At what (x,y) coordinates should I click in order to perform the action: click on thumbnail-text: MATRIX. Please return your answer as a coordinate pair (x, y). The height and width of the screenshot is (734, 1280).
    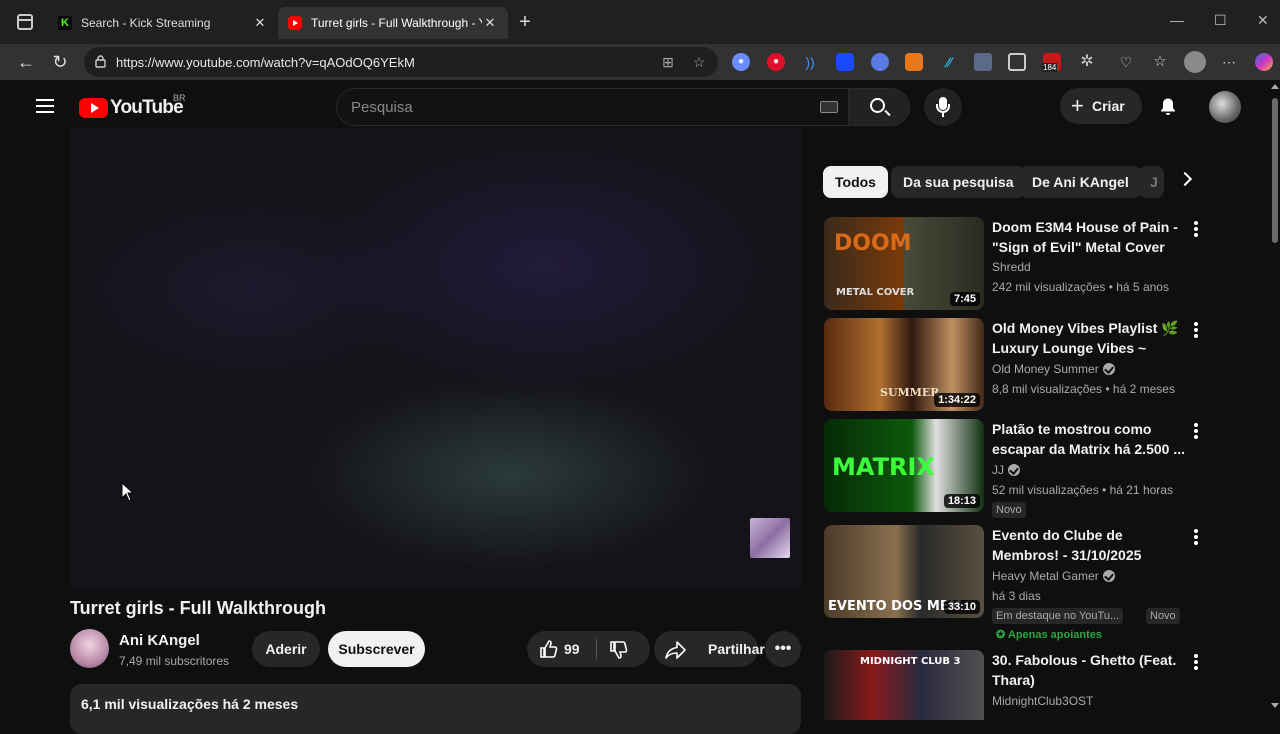
    Looking at the image, I should click on (883, 467).